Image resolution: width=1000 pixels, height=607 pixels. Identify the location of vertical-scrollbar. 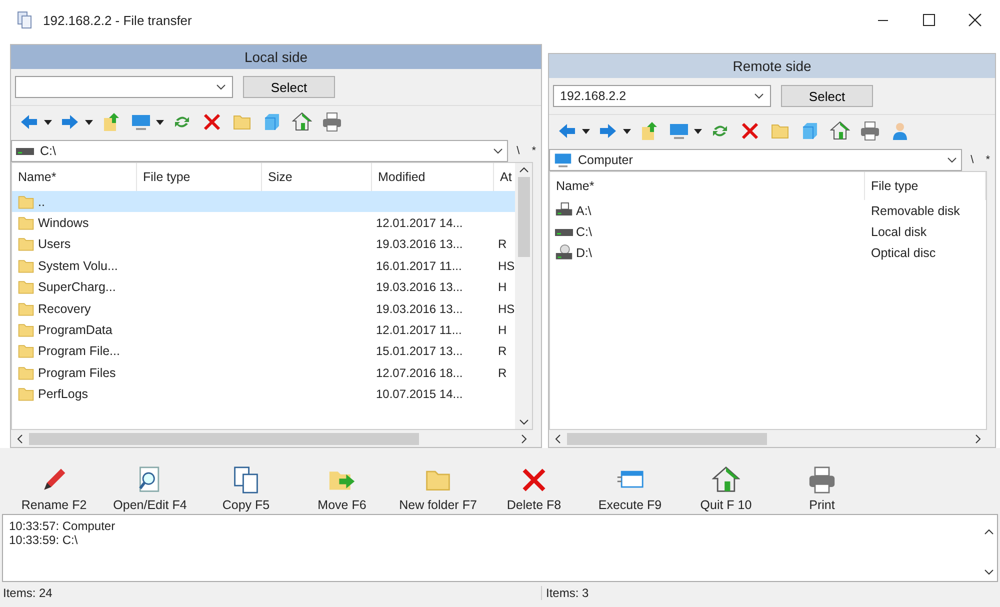
(523, 296).